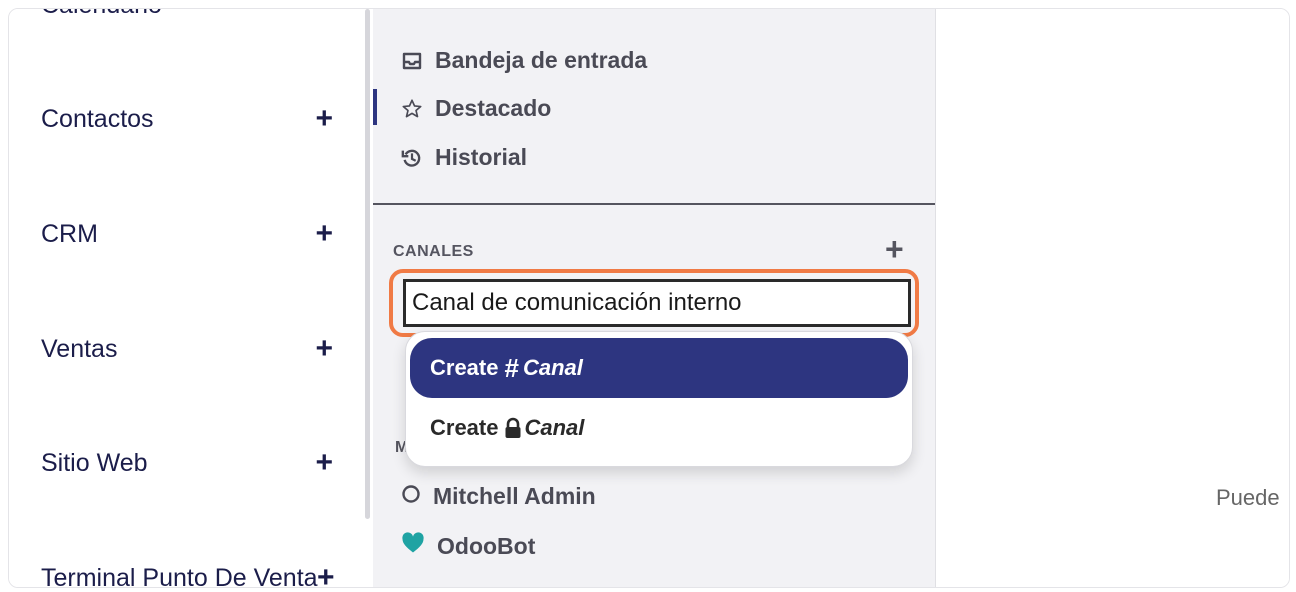 Image resolution: width=1296 pixels, height=592 pixels. Describe the element at coordinates (411, 496) in the screenshot. I see `status-circle-icon` at that location.